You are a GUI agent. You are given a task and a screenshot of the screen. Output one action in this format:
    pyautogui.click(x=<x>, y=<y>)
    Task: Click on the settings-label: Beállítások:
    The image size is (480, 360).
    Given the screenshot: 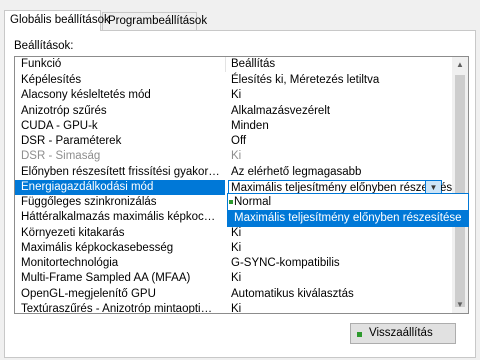 What is the action you would take?
    pyautogui.click(x=44, y=46)
    